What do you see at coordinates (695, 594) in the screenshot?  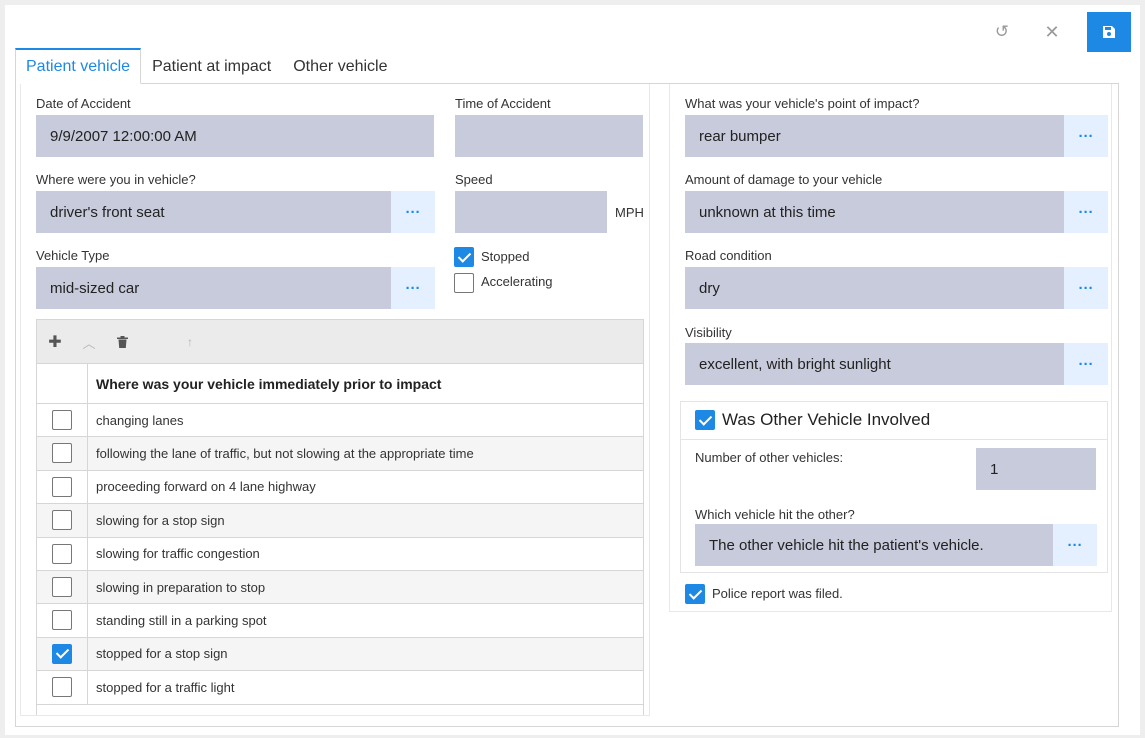 I see `police-report-checkbox` at bounding box center [695, 594].